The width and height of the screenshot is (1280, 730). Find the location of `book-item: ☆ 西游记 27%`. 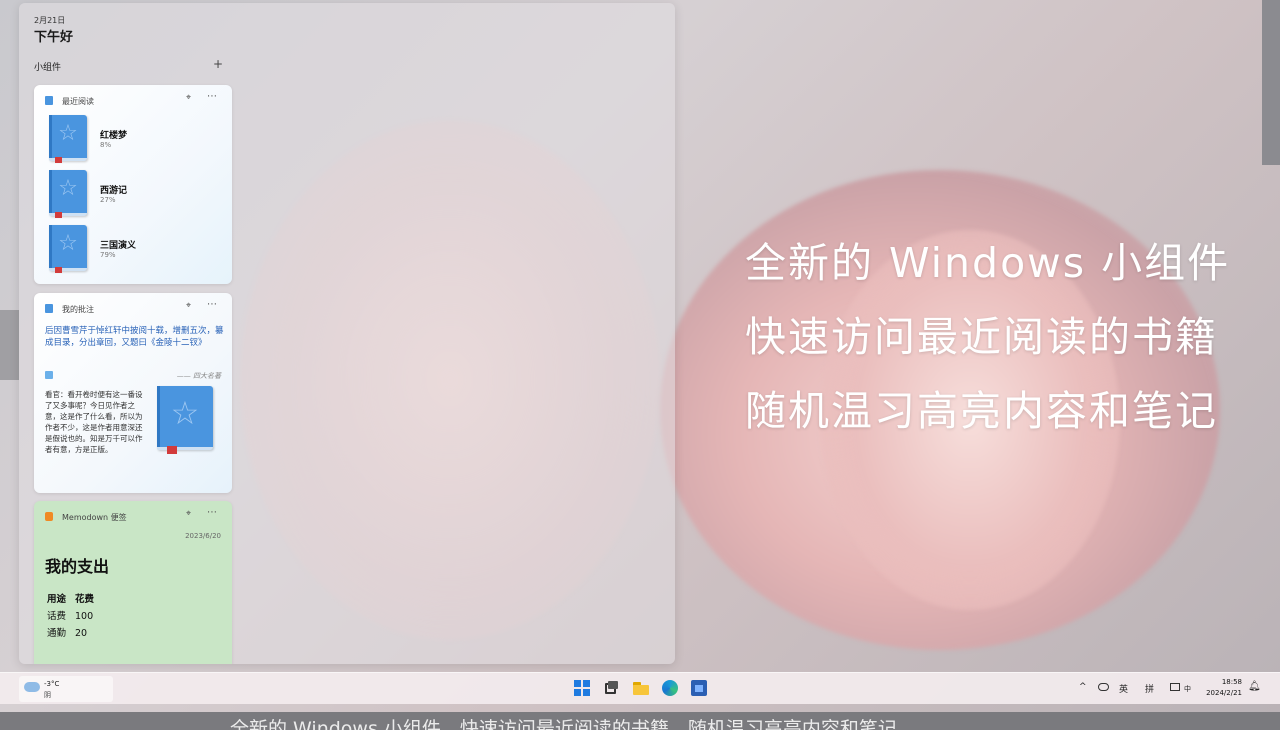

book-item: ☆ 西游记 27% is located at coordinates (134, 194).